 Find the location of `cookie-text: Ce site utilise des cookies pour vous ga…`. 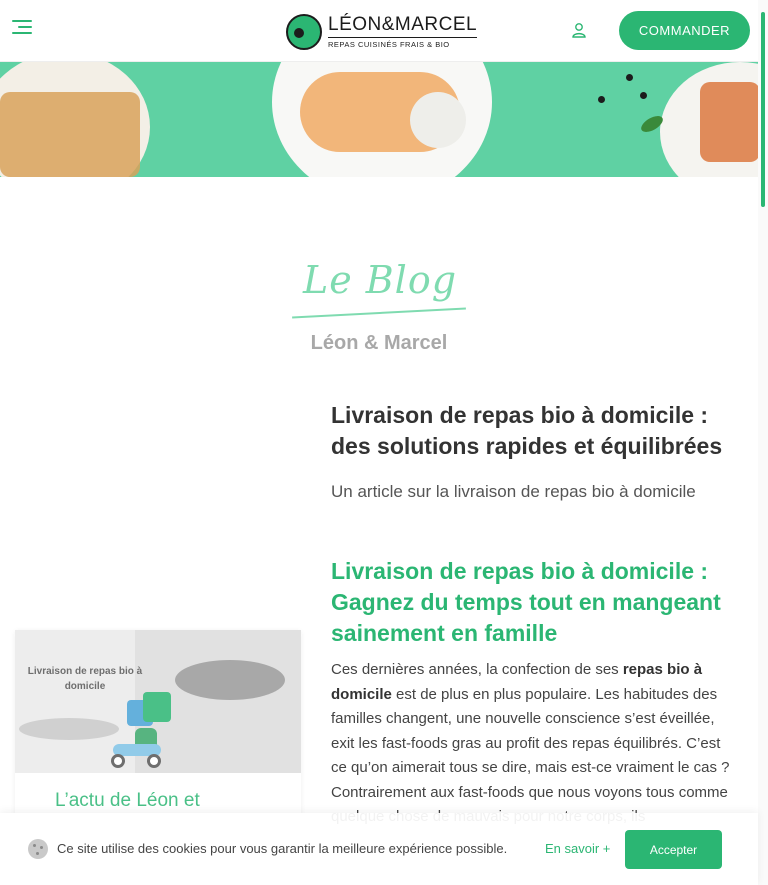

cookie-text: Ce site utilise des cookies pour vous ga… is located at coordinates (282, 848).